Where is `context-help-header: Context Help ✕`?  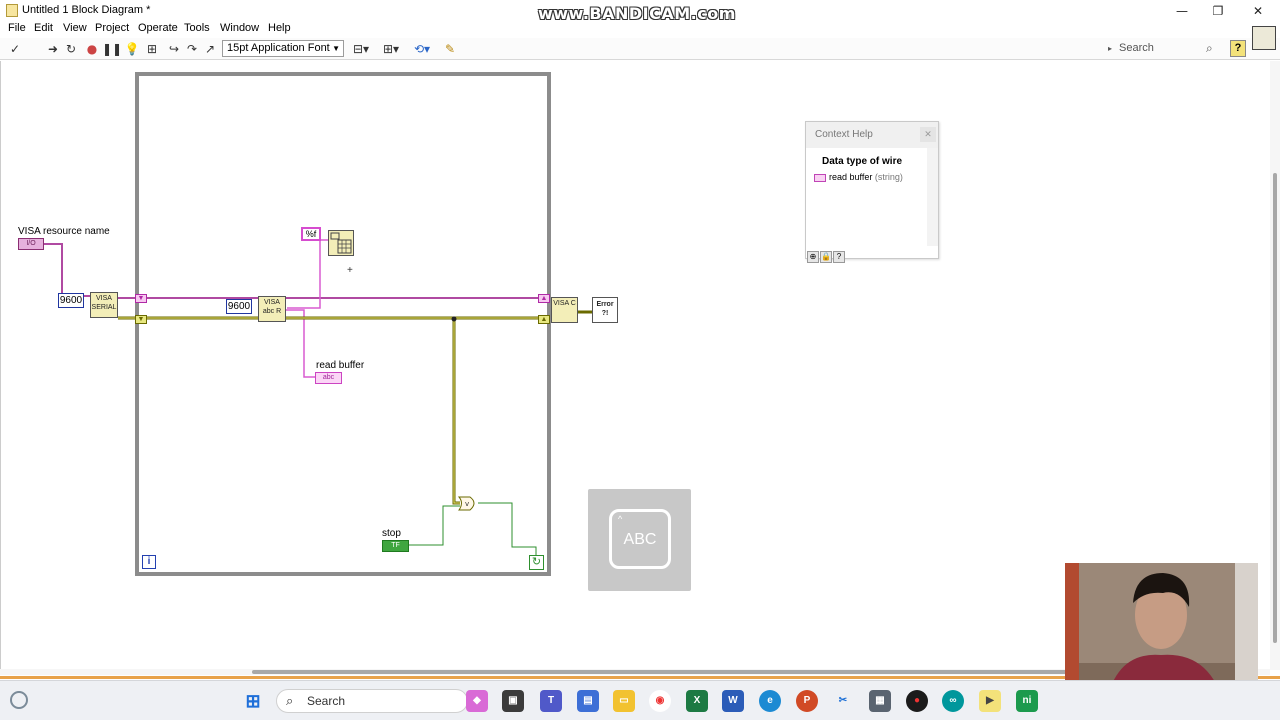
context-help-header: Context Help ✕ is located at coordinates (872, 135).